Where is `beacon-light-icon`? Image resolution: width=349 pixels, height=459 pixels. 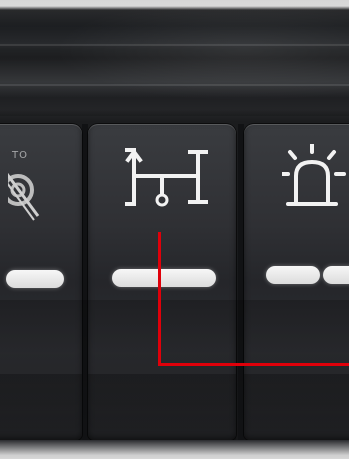
beacon-light-icon is located at coordinates (315, 179).